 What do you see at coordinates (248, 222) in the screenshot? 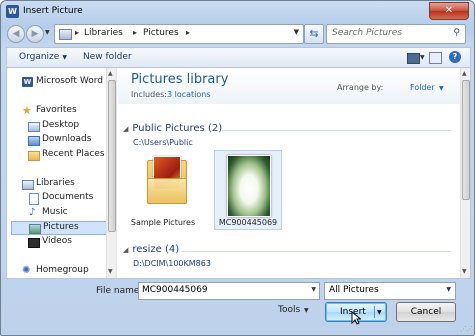
I see `file-name: MC900445069` at bounding box center [248, 222].